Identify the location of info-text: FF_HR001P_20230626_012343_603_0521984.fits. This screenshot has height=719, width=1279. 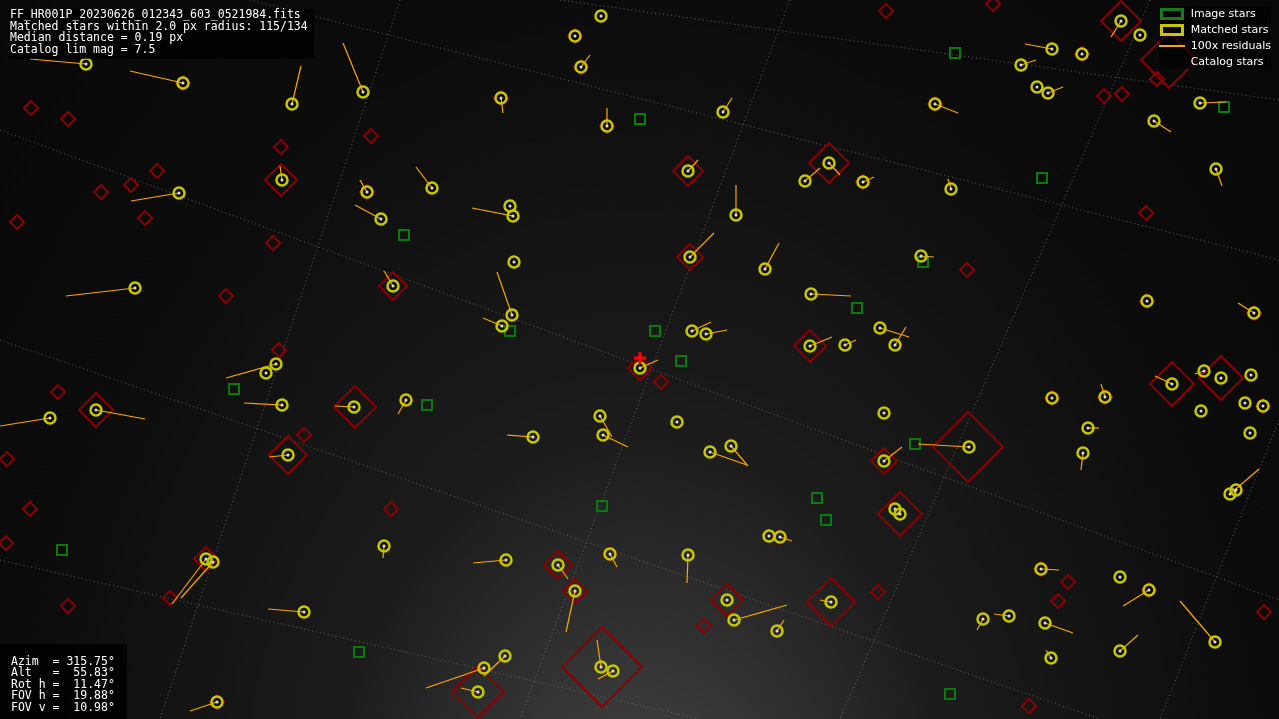
(156, 15).